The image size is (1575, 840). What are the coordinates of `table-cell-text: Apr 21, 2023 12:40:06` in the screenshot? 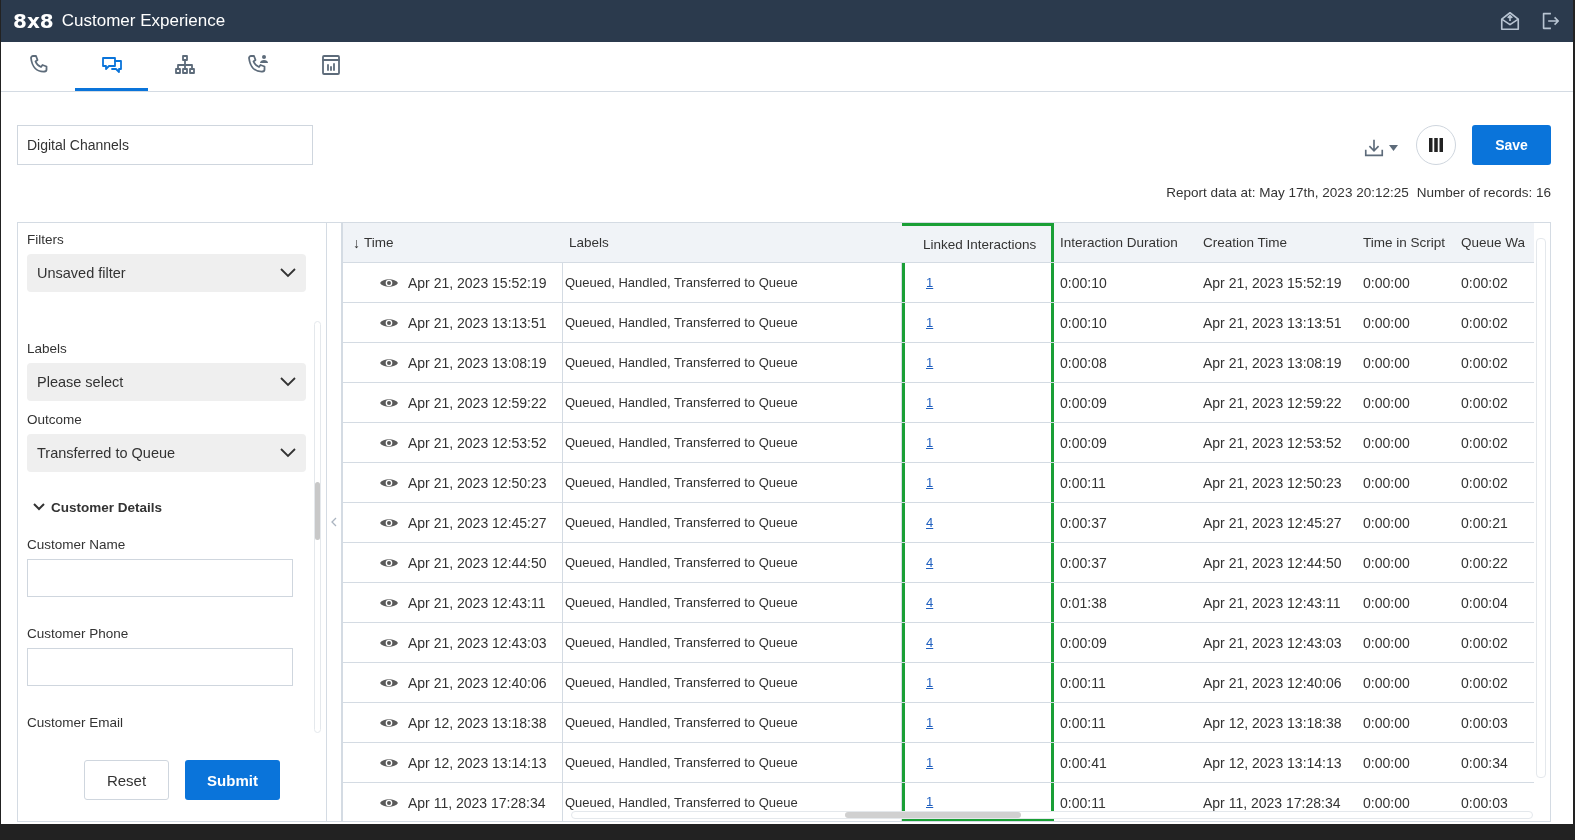 It's located at (1272, 683).